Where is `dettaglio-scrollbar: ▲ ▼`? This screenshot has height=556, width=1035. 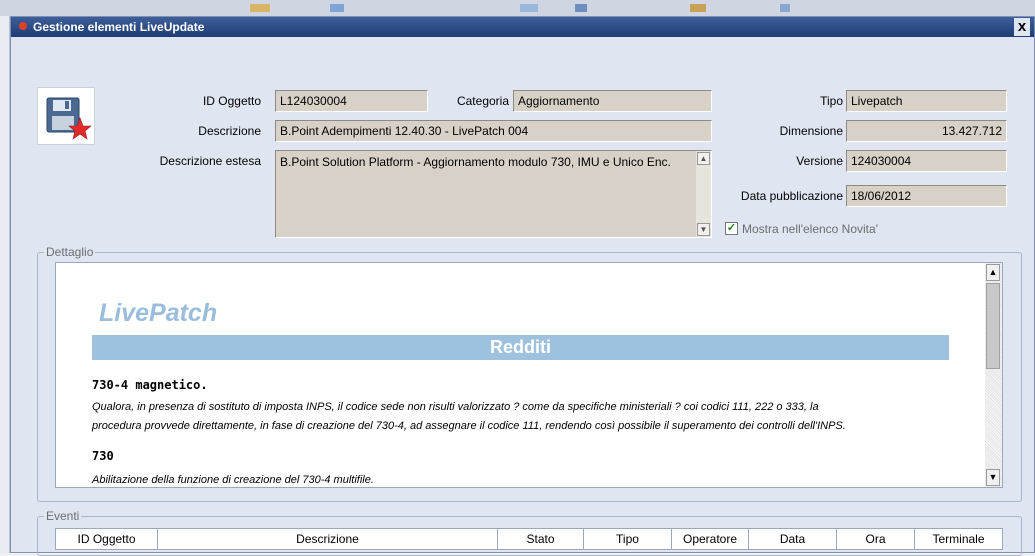 dettaglio-scrollbar: ▲ ▼ is located at coordinates (993, 375).